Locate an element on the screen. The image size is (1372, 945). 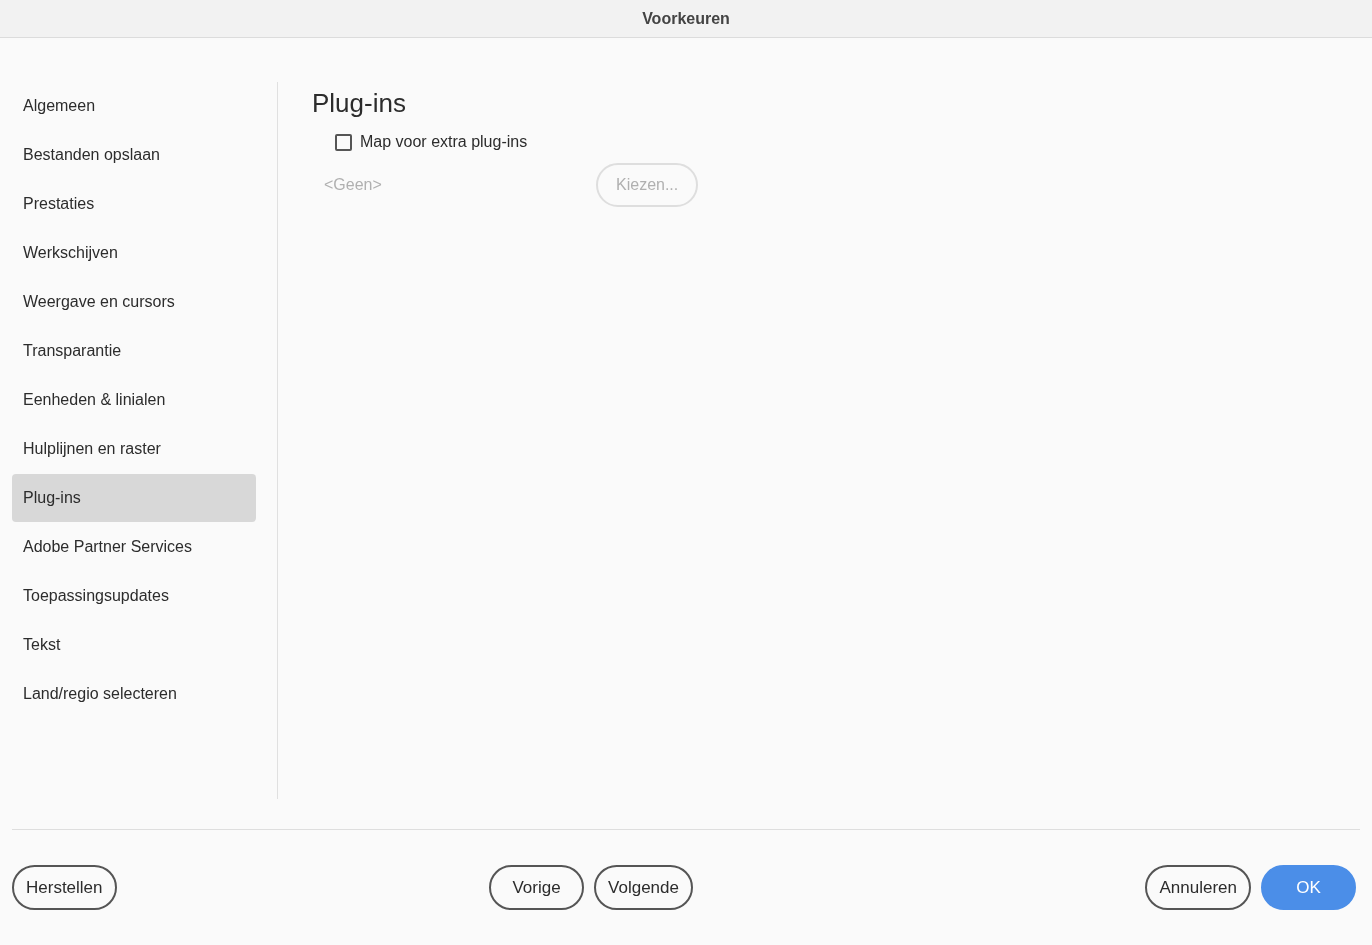
dialog-button: Volgende is located at coordinates (643, 887).